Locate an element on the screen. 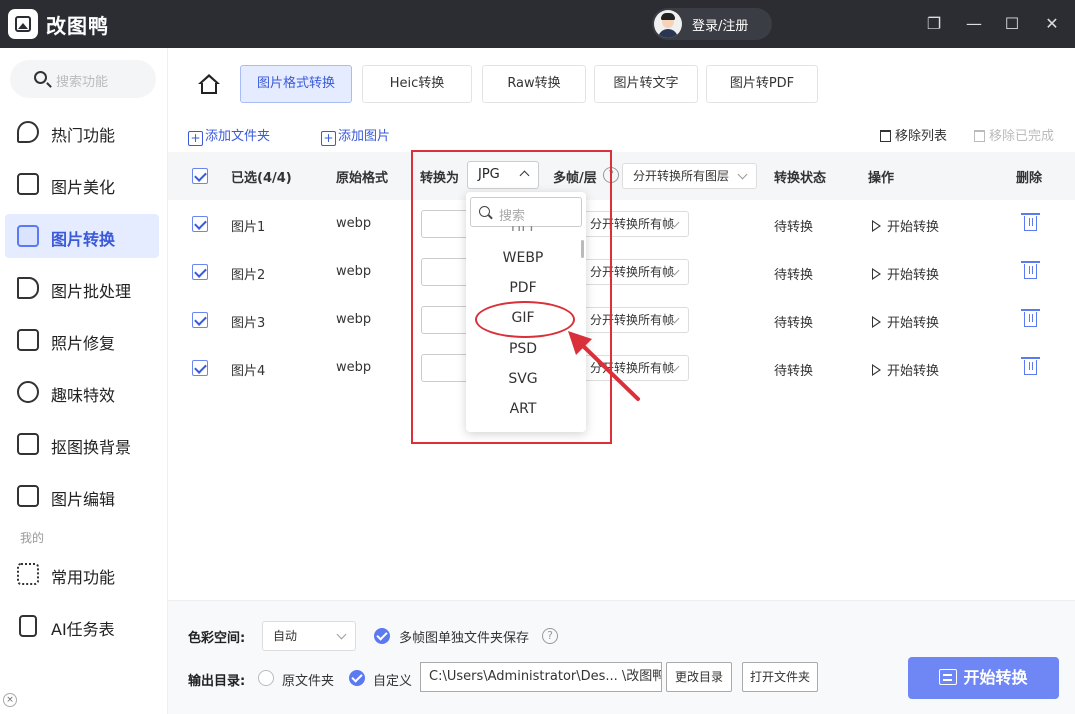  home-icon is located at coordinates (209, 85).